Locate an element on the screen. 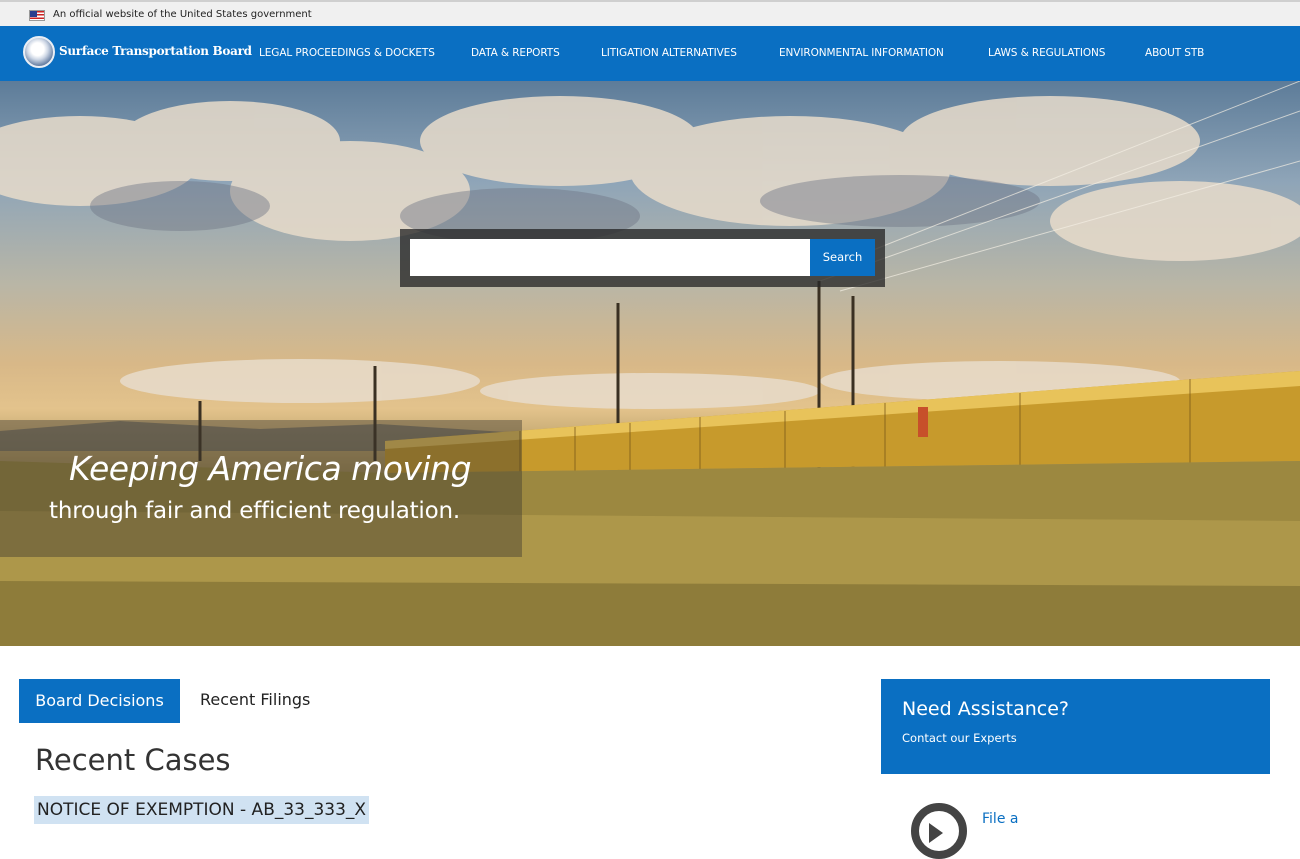  tagline-overlay is located at coordinates (261, 488).